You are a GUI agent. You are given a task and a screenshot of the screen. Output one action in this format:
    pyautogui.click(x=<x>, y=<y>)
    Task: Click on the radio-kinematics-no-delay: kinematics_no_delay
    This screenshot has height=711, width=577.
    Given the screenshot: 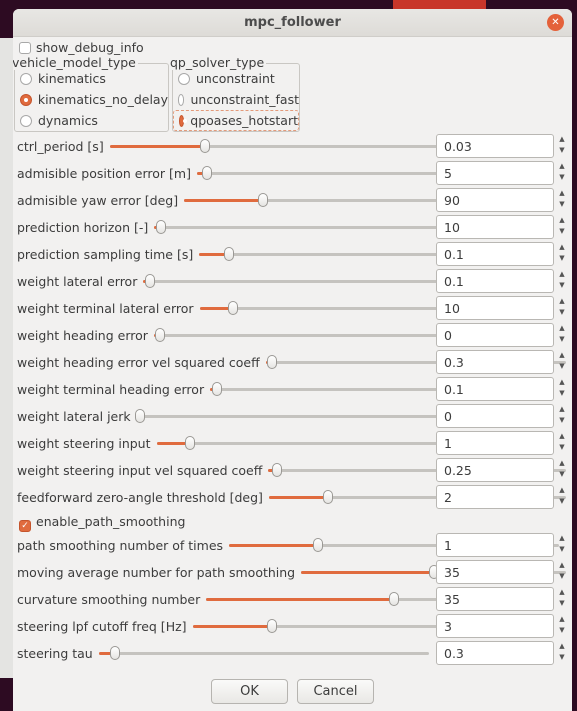 What is the action you would take?
    pyautogui.click(x=91, y=99)
    